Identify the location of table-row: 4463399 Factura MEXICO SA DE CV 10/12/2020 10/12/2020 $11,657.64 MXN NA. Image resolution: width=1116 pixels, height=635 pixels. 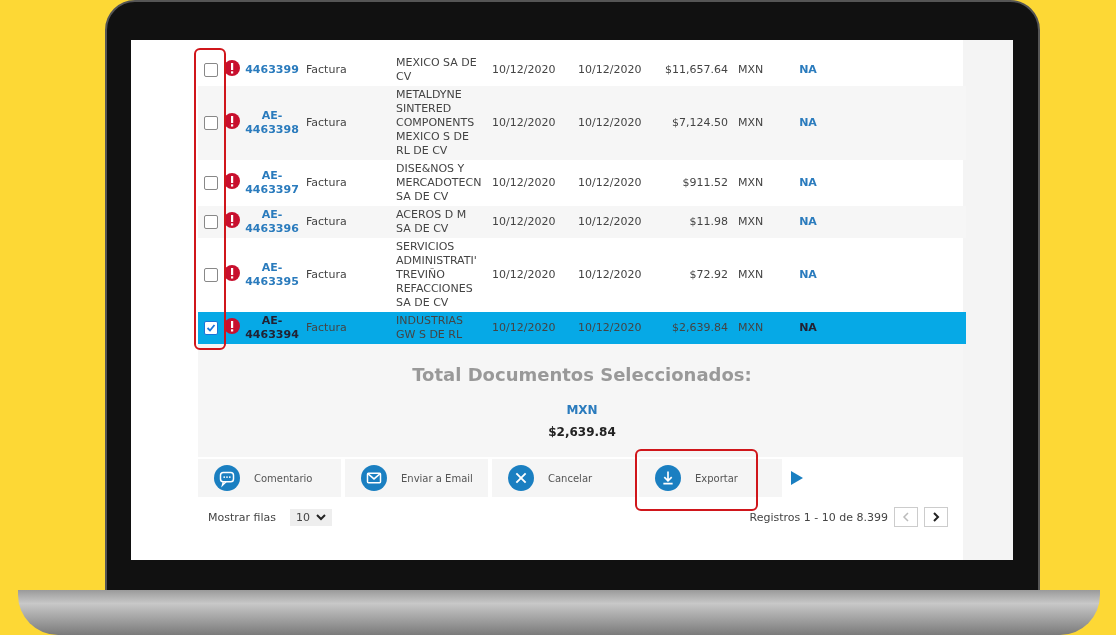
(582, 70).